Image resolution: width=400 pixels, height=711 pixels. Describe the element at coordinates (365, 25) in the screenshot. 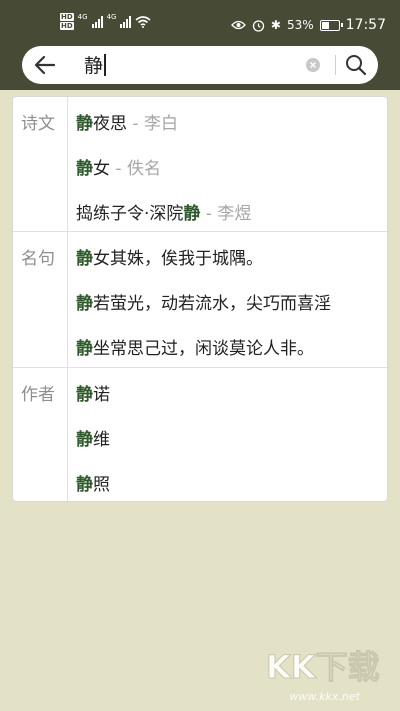

I see `clock: 17:57` at that location.